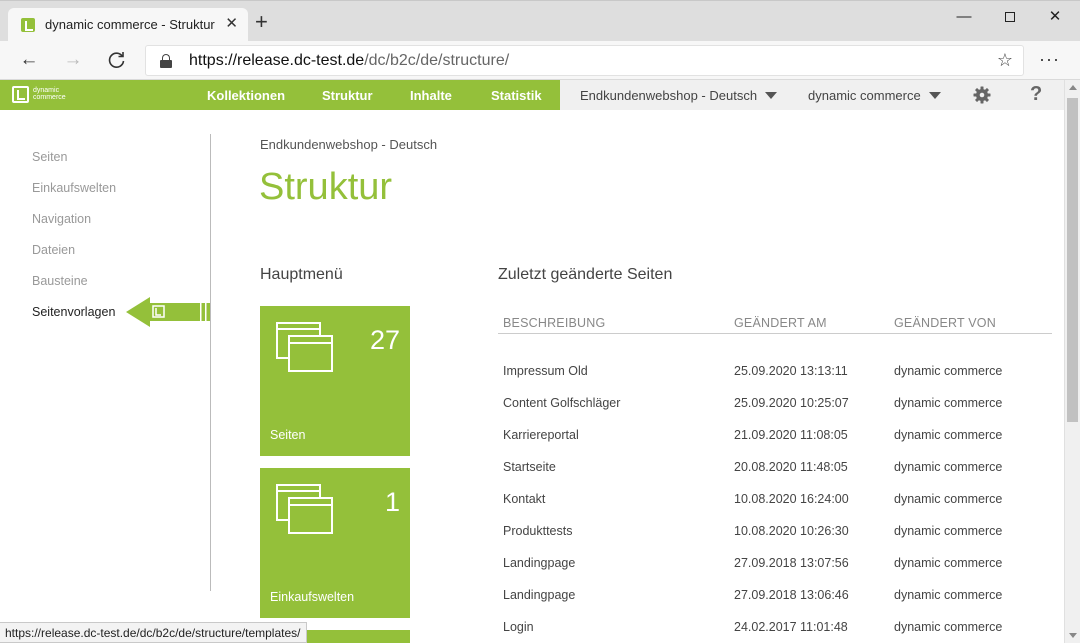 The height and width of the screenshot is (643, 1080). I want to click on browser-tab: dynamic commerce - Struktur ✕, so click(128, 25).